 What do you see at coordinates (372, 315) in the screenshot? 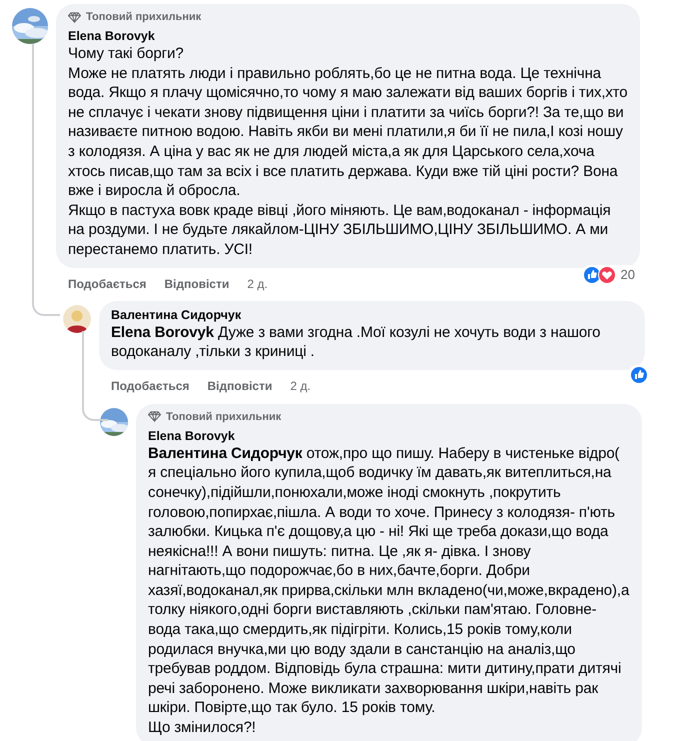
I see `author-name: Валентина Сидорчук` at bounding box center [372, 315].